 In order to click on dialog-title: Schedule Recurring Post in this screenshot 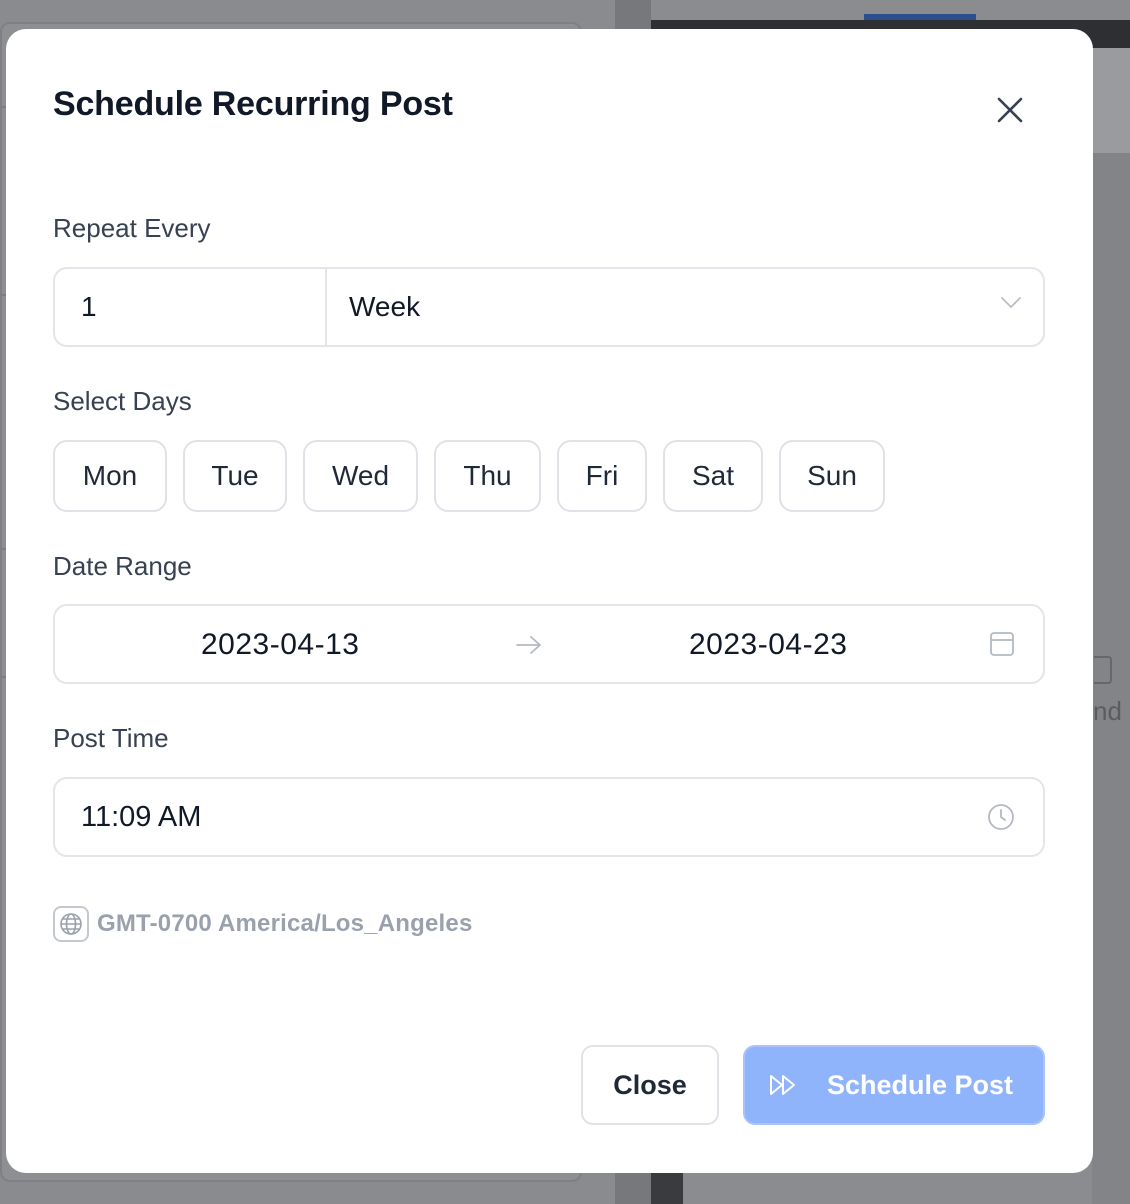, I will do `click(253, 104)`.